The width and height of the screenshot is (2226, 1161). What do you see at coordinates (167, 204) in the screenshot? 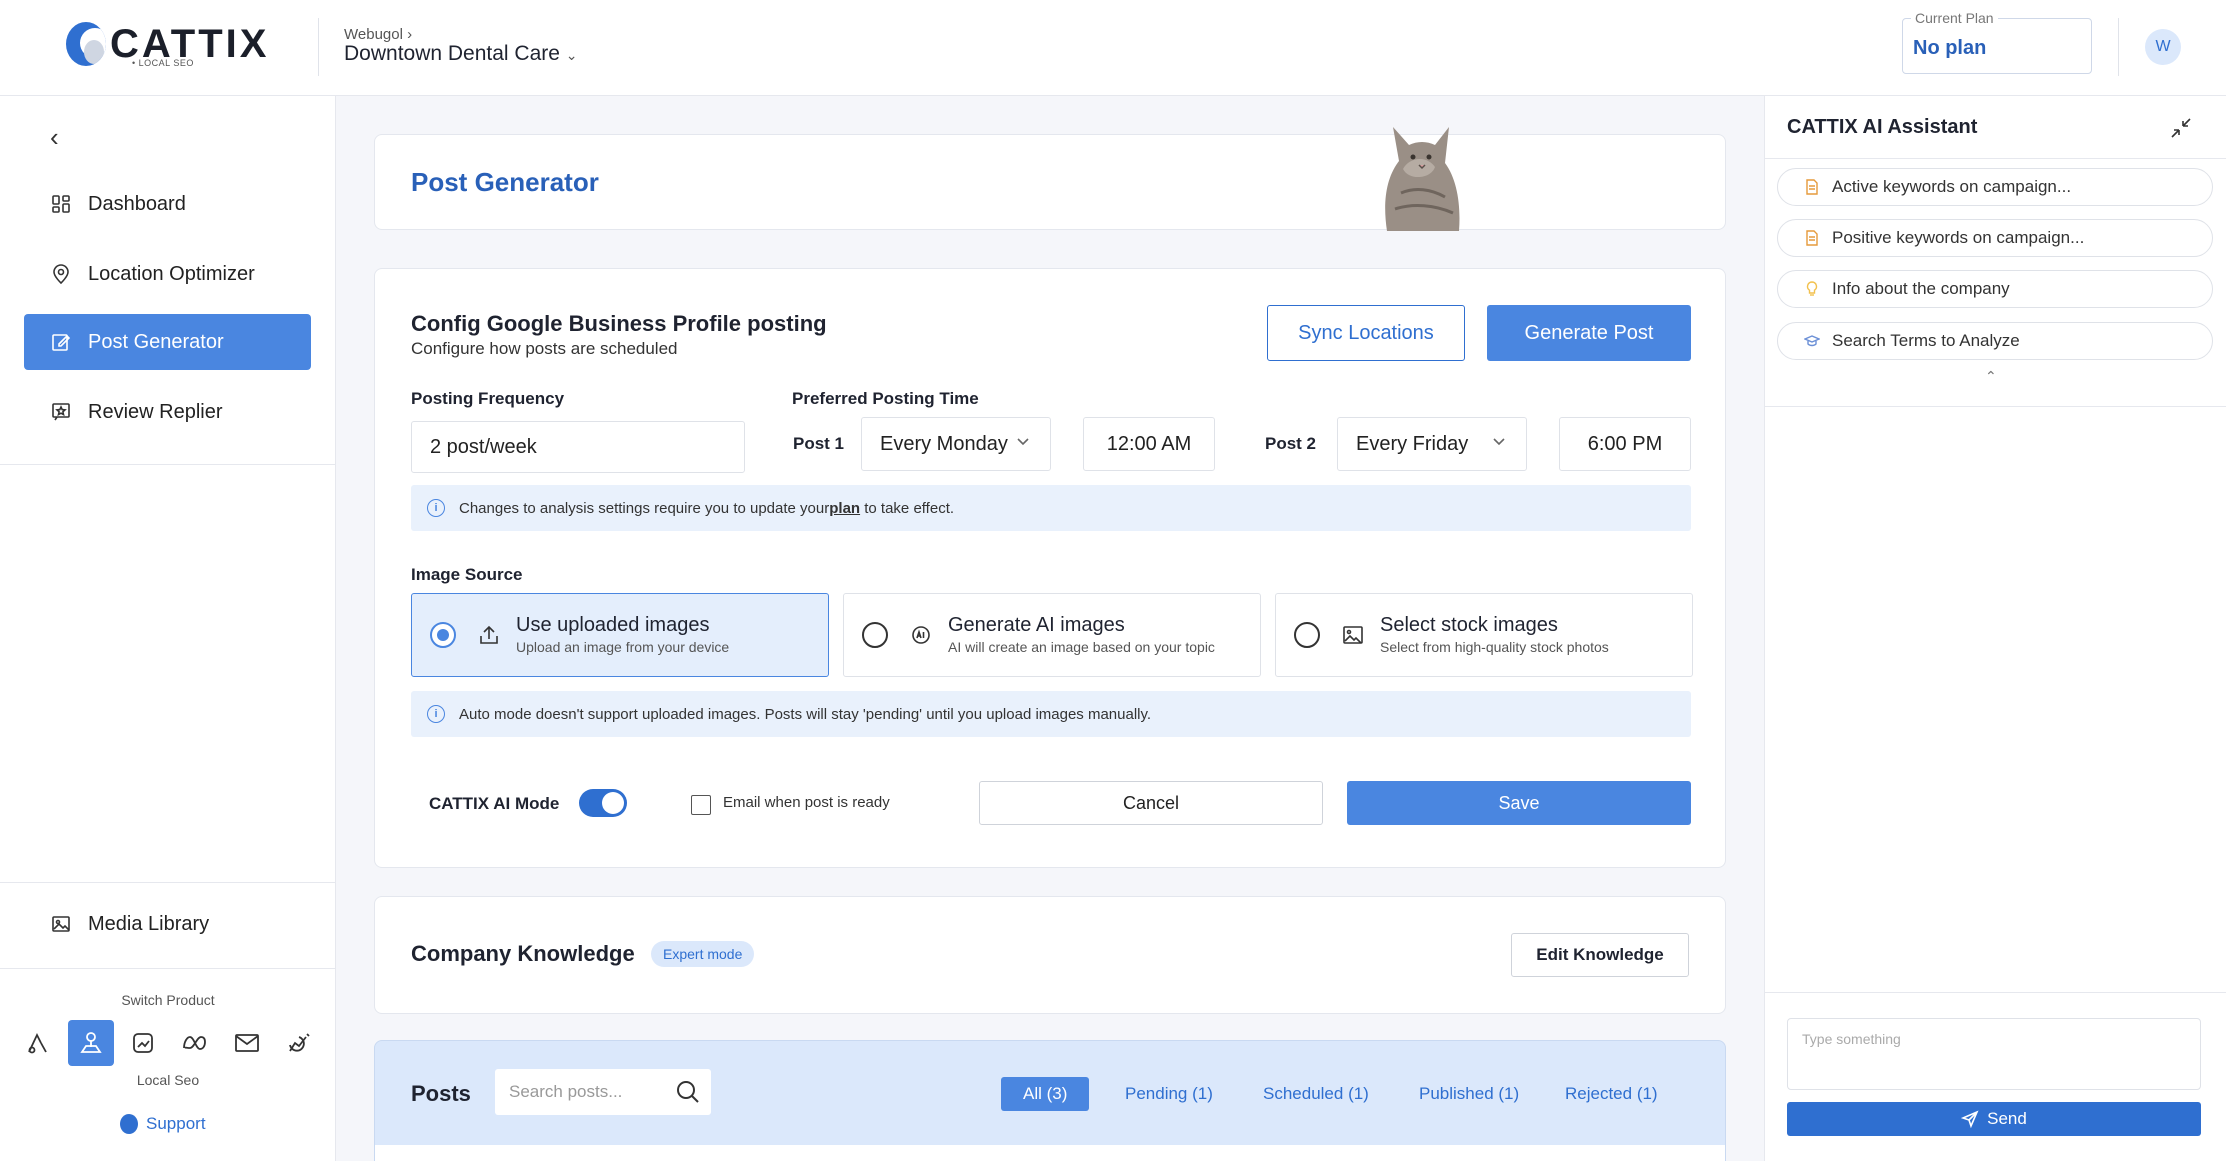
I see `sidebar-item-dashboard: Dashboard` at bounding box center [167, 204].